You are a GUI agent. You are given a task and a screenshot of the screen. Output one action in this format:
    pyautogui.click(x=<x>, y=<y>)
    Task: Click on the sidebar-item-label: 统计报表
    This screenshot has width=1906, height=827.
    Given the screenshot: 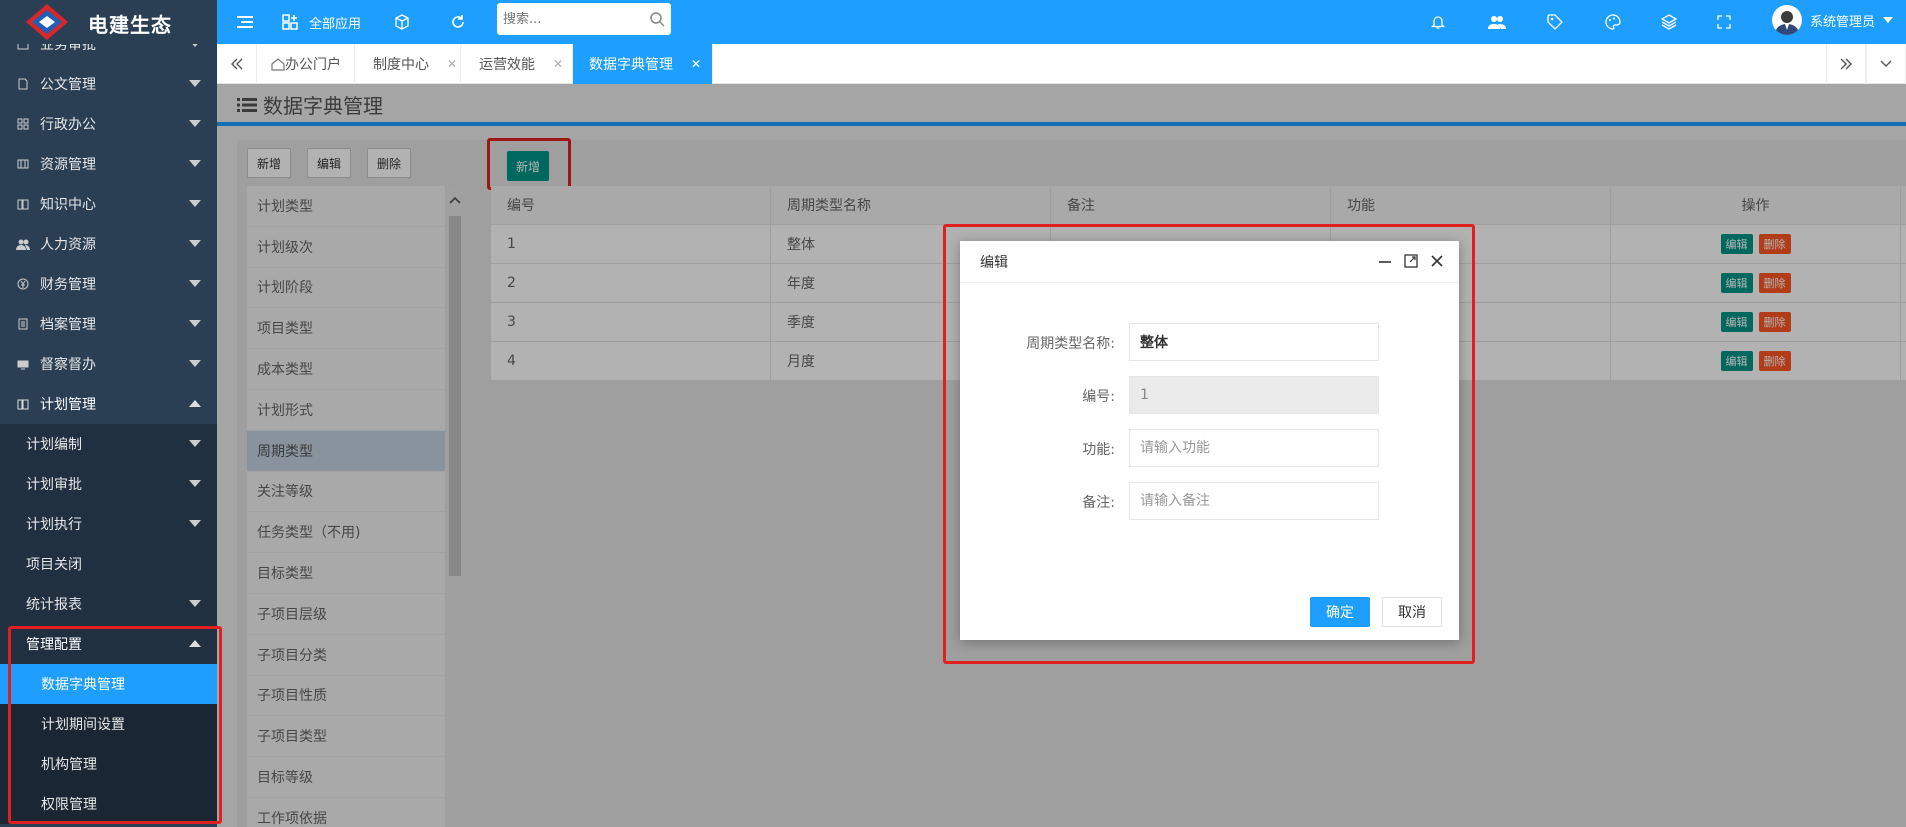 What is the action you would take?
    pyautogui.click(x=54, y=605)
    